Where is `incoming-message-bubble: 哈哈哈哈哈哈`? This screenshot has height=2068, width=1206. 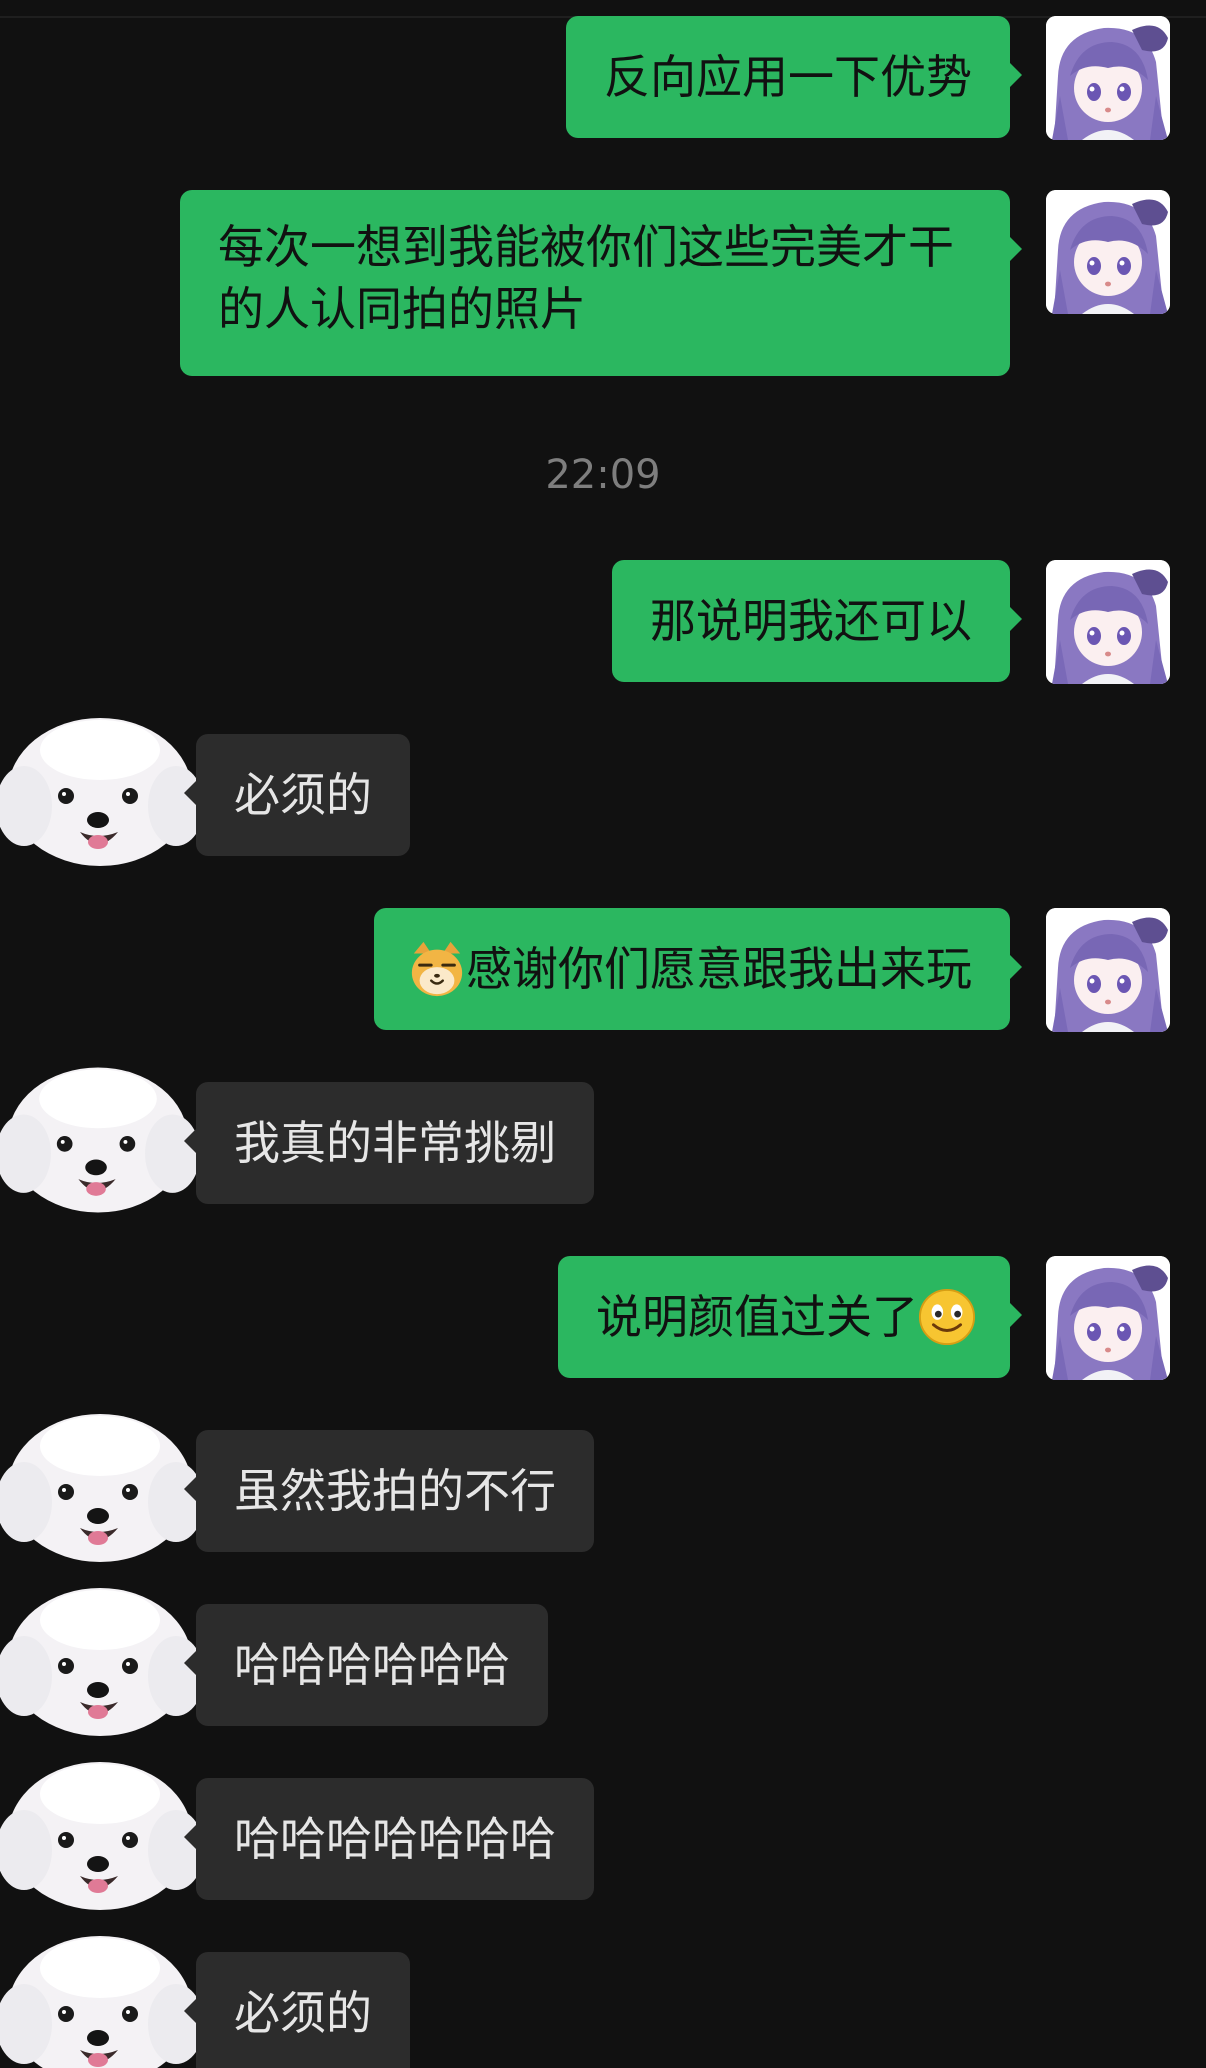 incoming-message-bubble: 哈哈哈哈哈哈 is located at coordinates (366, 1665).